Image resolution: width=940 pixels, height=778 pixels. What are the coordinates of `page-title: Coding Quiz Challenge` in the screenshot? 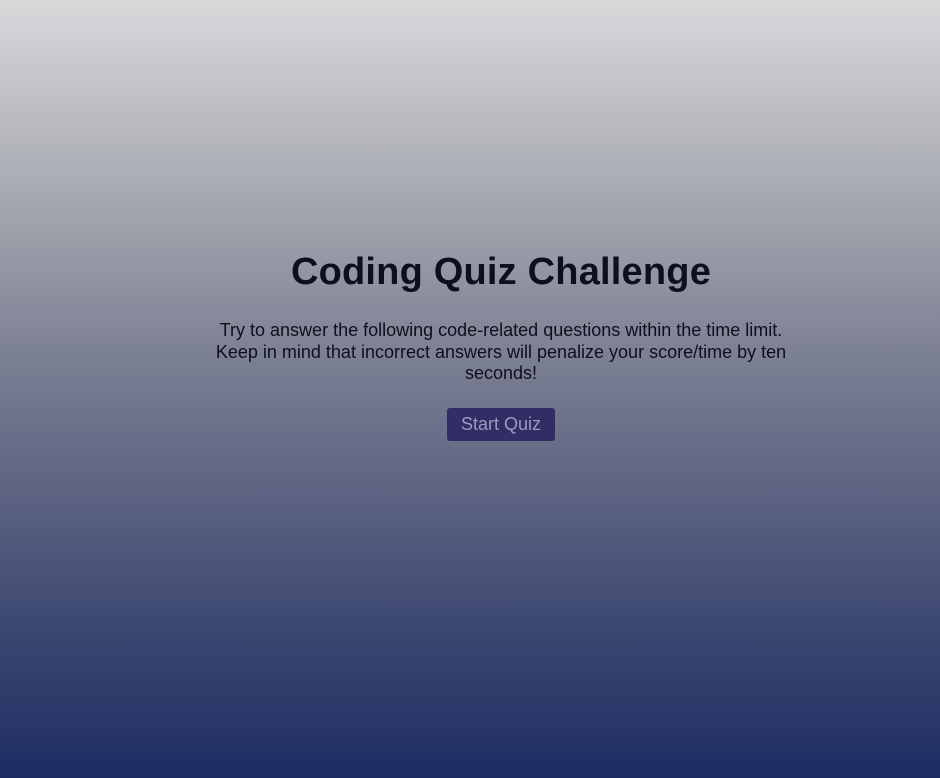 It's located at (501, 272).